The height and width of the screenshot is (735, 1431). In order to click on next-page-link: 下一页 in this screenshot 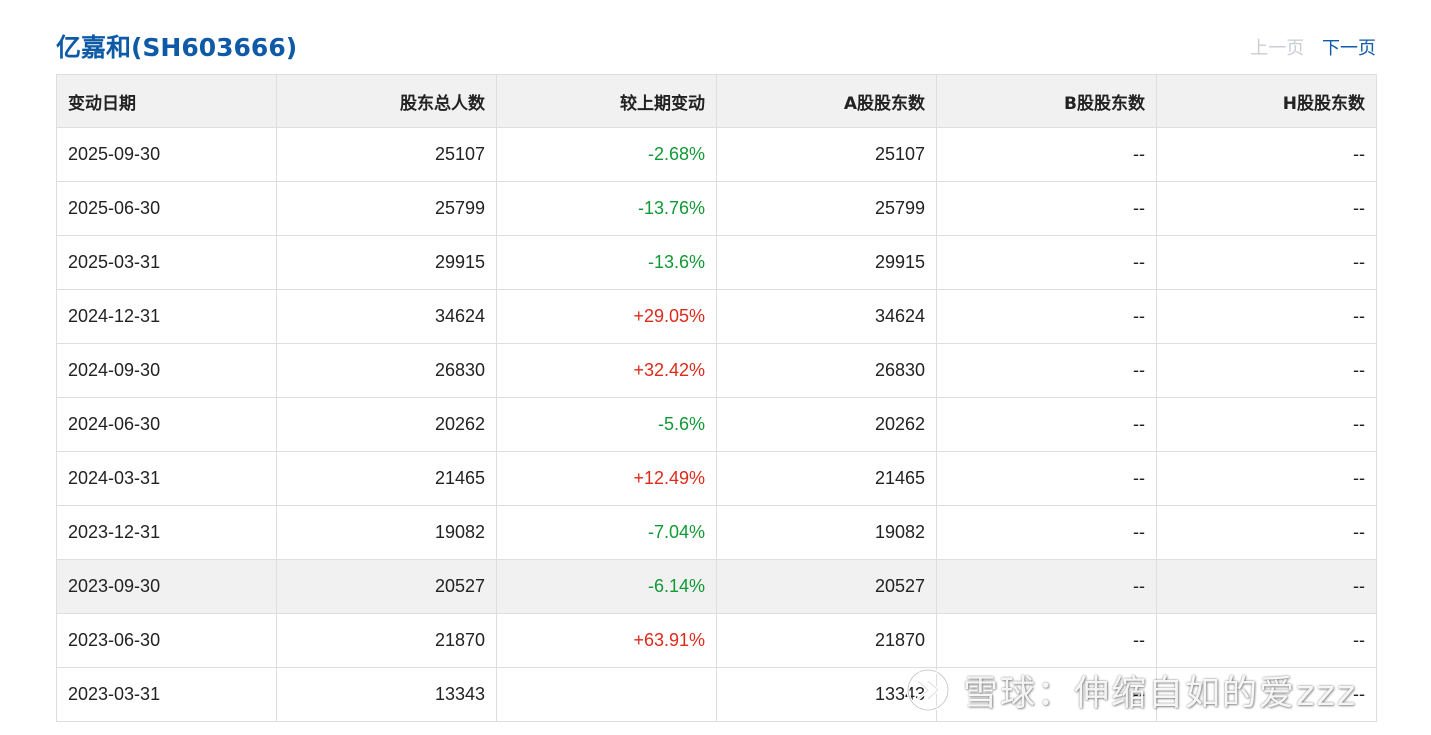, I will do `click(1349, 48)`.